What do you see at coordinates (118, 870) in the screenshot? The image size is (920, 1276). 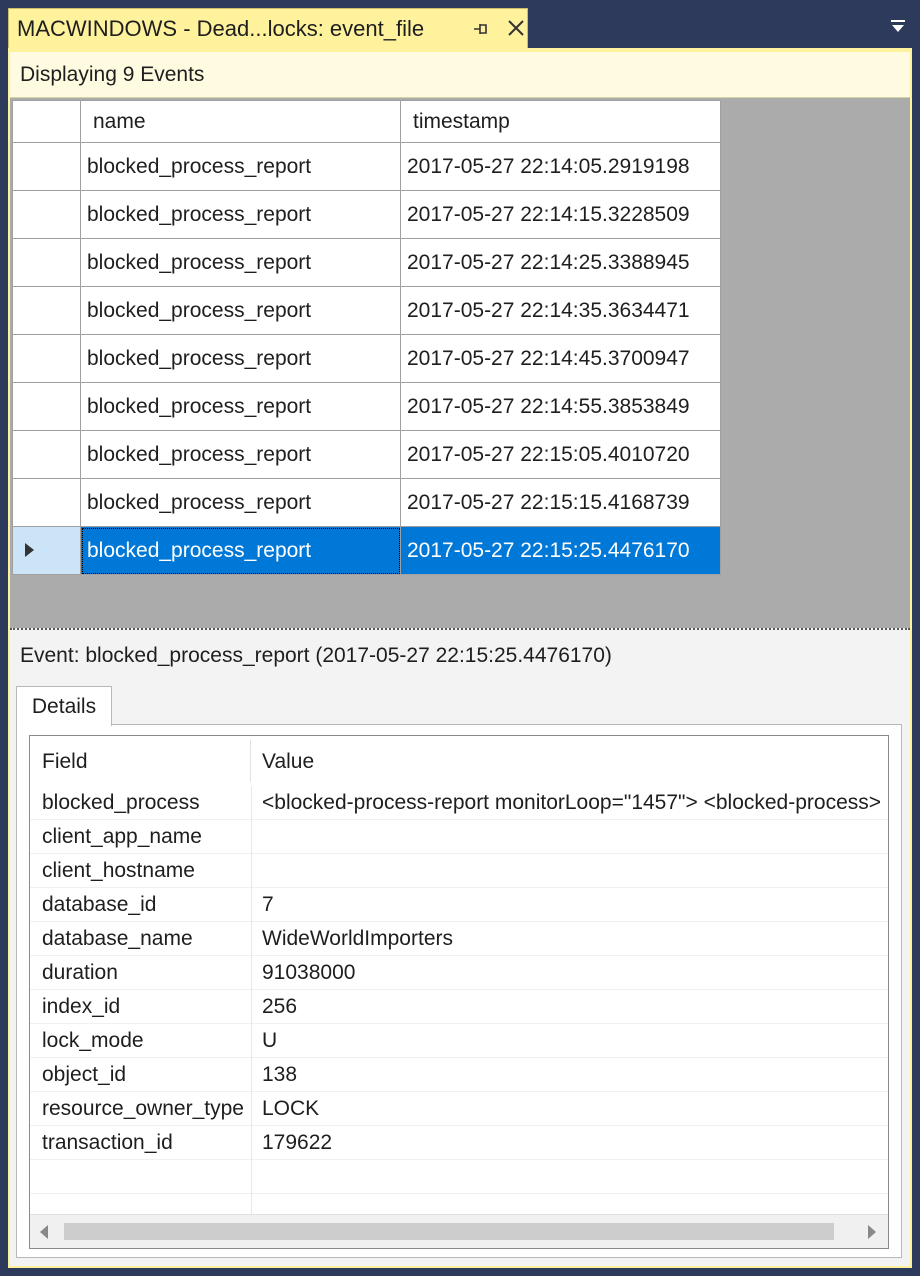 I see `field-name: client_hostname` at bounding box center [118, 870].